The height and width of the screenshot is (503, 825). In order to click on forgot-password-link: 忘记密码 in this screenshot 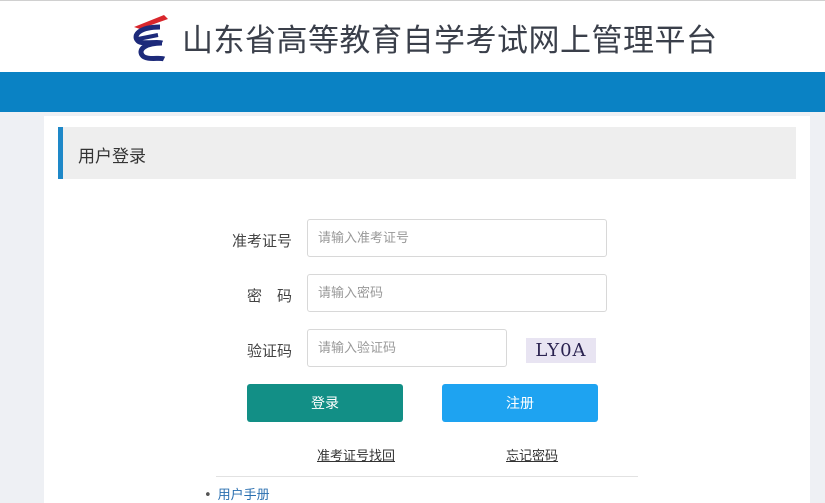, I will do `click(532, 454)`.